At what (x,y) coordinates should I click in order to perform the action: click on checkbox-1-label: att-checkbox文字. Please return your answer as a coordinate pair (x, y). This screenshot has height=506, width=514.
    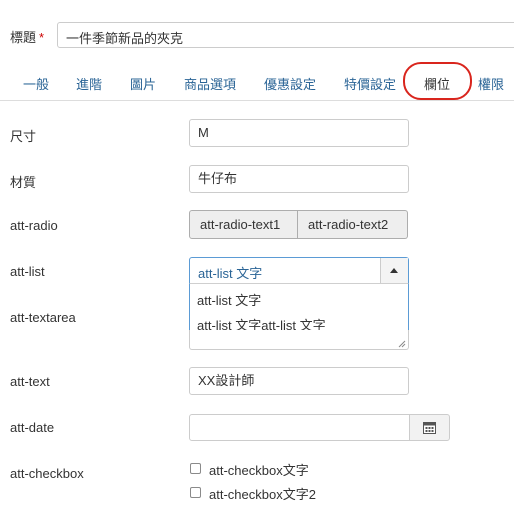
    Looking at the image, I should click on (259, 470).